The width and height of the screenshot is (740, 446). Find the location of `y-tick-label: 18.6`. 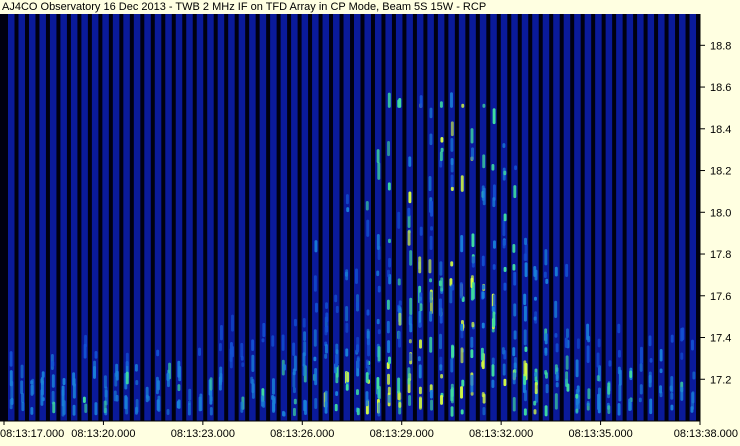

y-tick-label: 18.6 is located at coordinates (720, 88).